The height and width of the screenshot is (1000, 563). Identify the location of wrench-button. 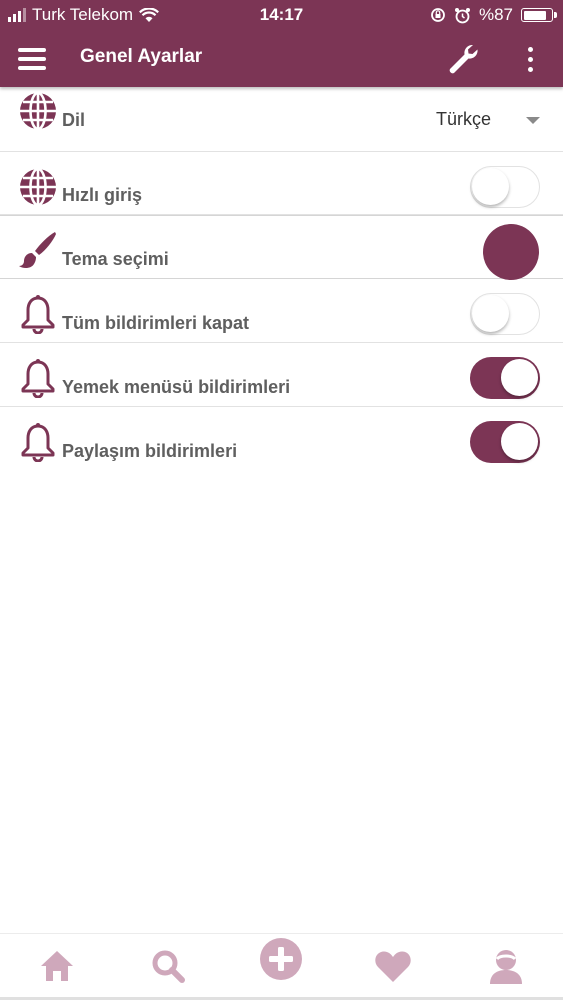
(463, 59).